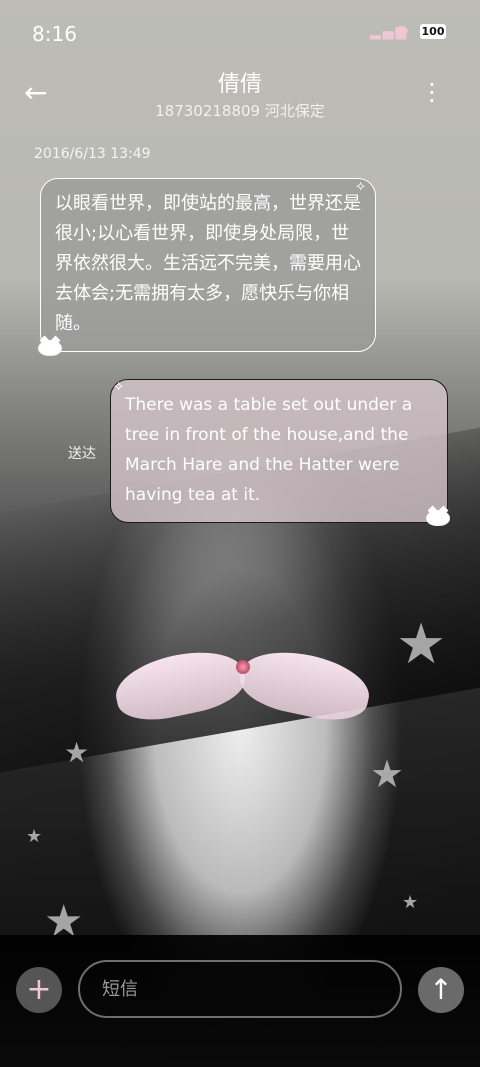 The width and height of the screenshot is (480, 1067). Describe the element at coordinates (39, 990) in the screenshot. I see `add-attachment-button: +` at that location.